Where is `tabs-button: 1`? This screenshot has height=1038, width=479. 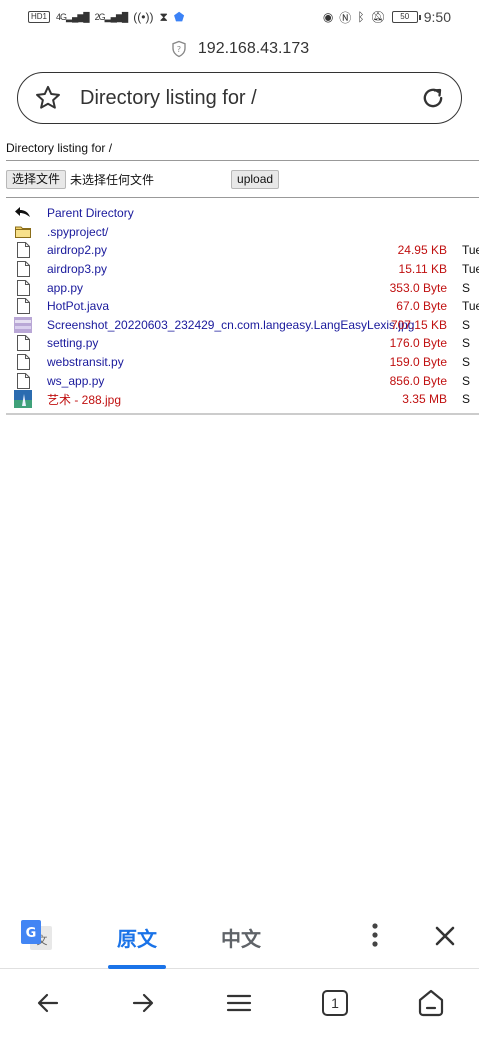
tabs-button: 1 is located at coordinates (335, 1003).